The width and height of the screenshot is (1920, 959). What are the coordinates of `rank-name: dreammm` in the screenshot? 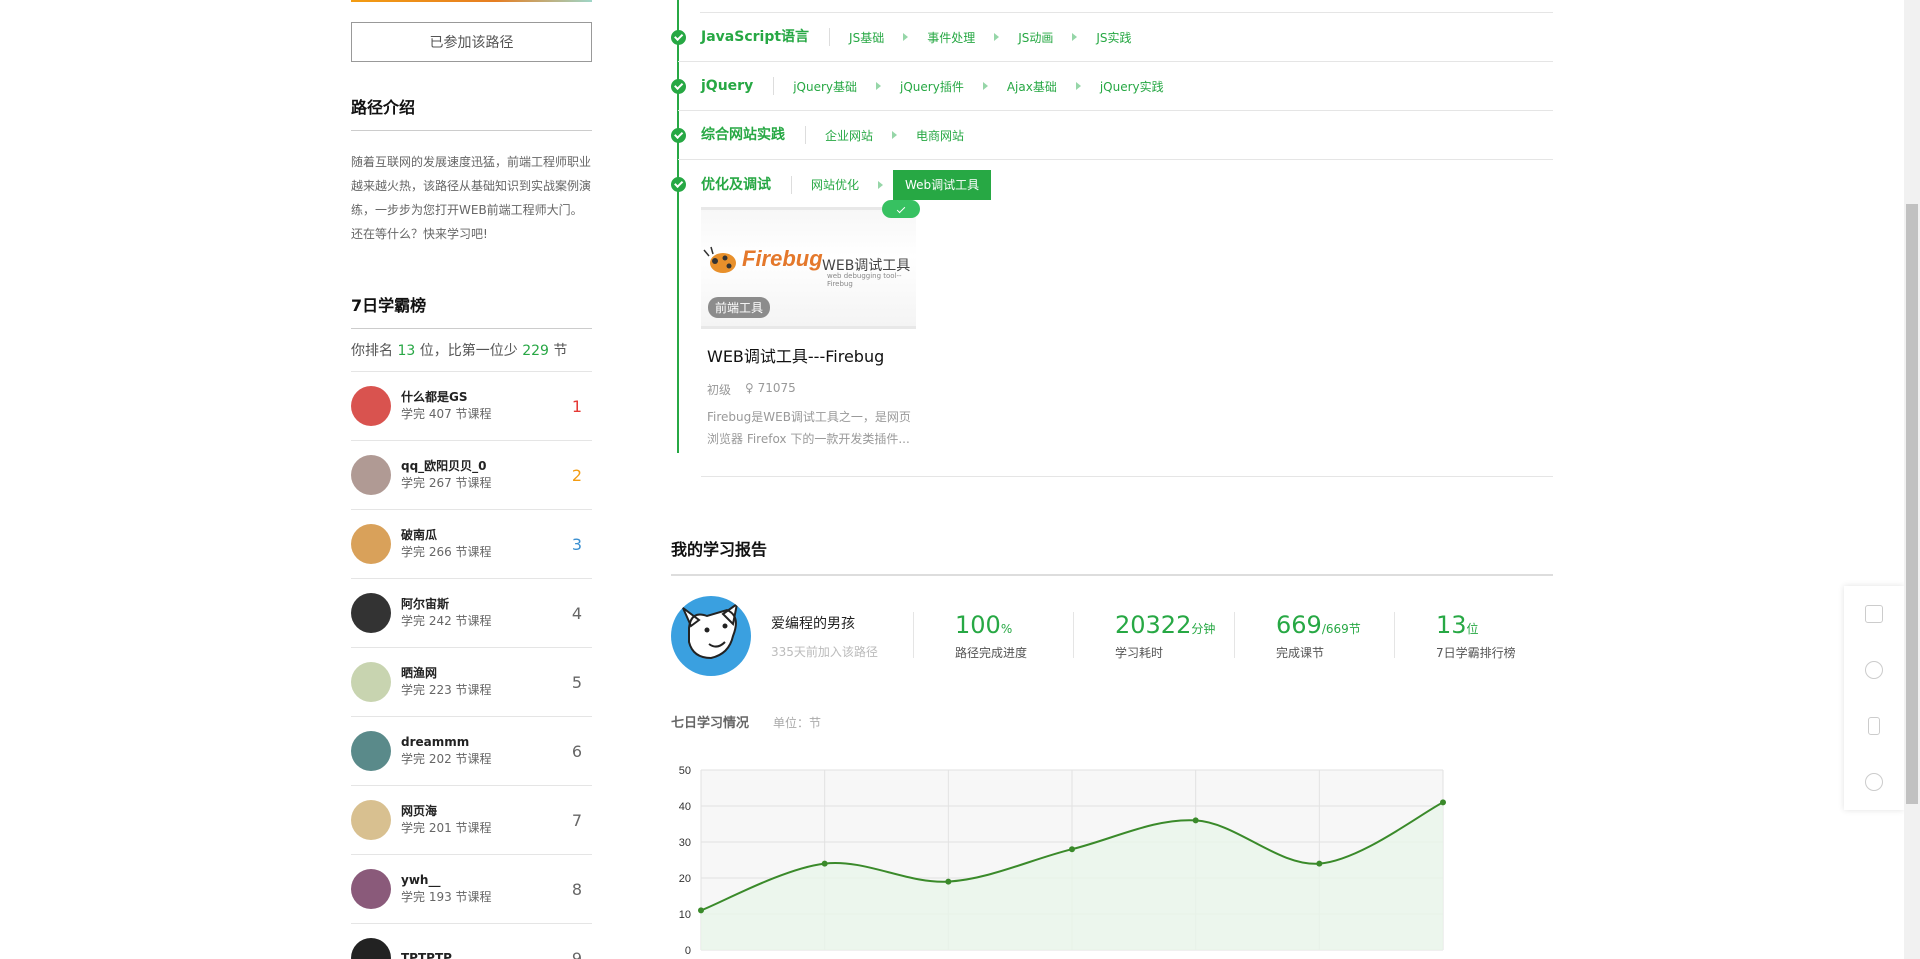 It's located at (496, 742).